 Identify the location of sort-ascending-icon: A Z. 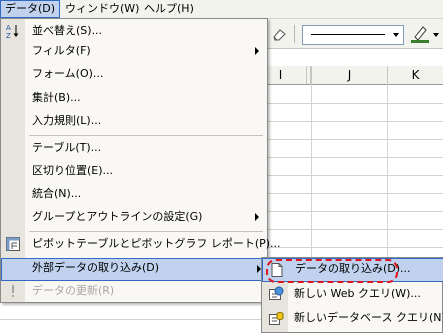
(12, 31).